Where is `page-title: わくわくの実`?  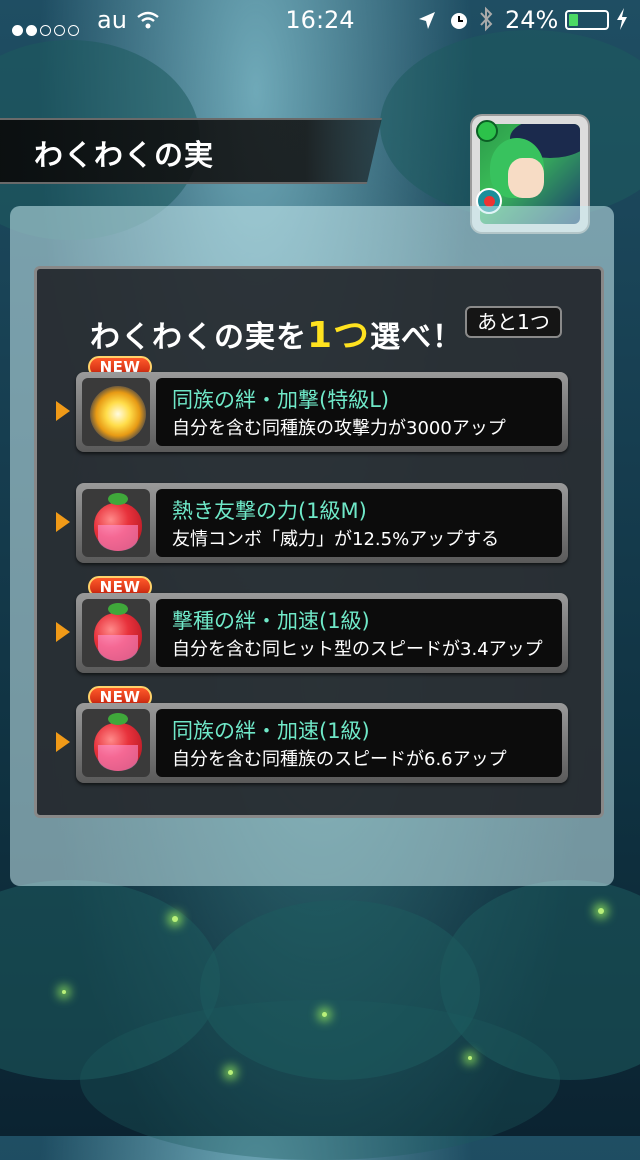 page-title: わくわくの実 is located at coordinates (124, 155).